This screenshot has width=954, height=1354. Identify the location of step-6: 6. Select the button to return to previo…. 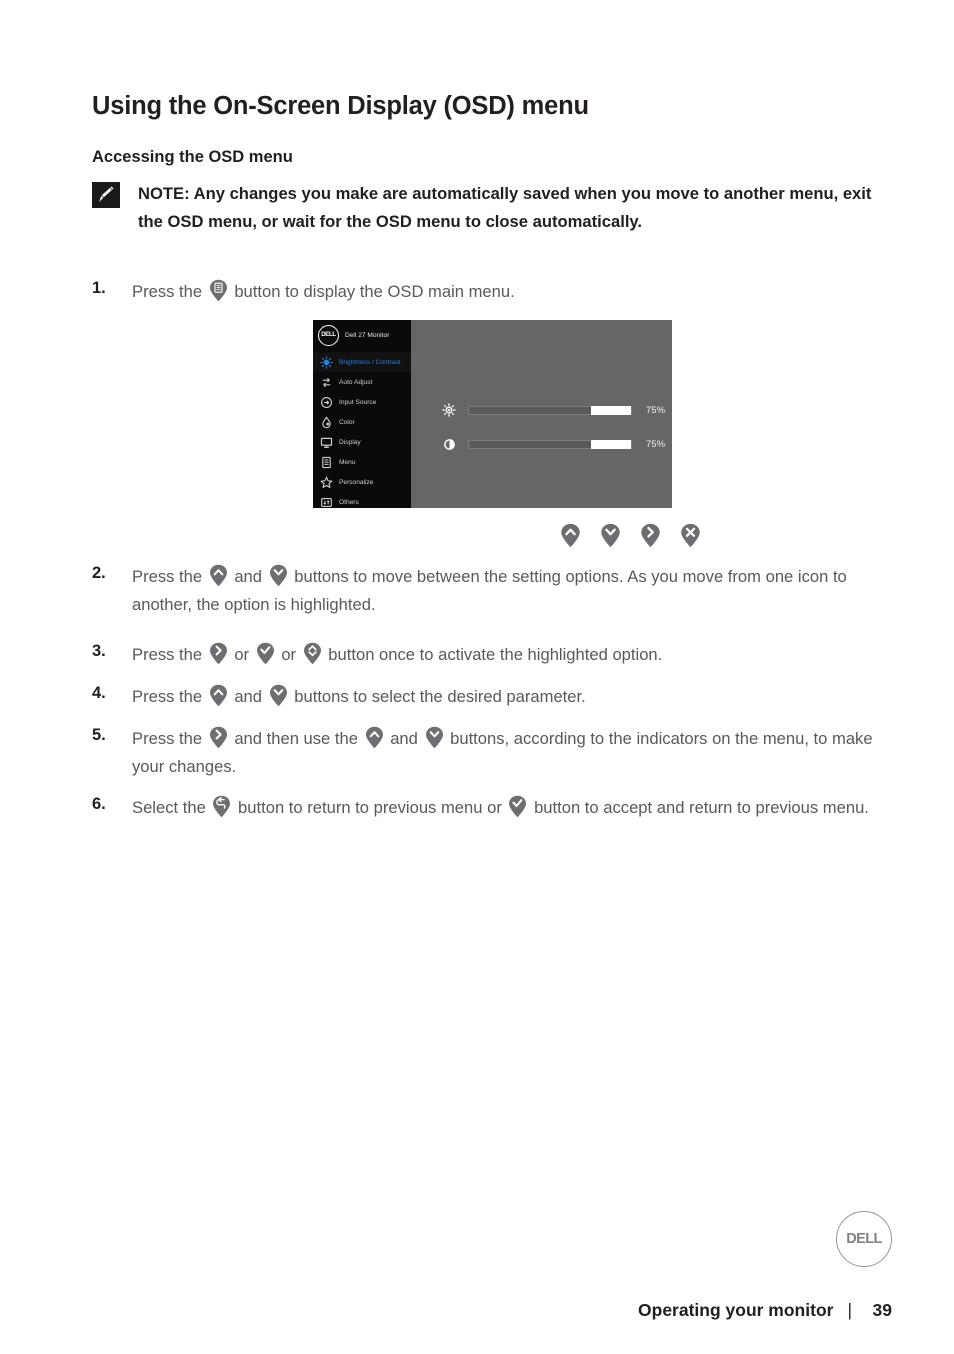
(494, 808).